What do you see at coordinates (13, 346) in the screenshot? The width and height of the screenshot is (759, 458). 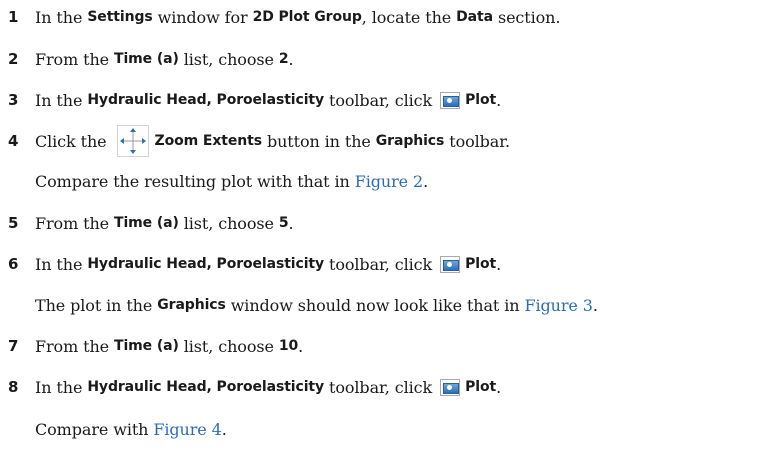 I see `step-number: 7` at bounding box center [13, 346].